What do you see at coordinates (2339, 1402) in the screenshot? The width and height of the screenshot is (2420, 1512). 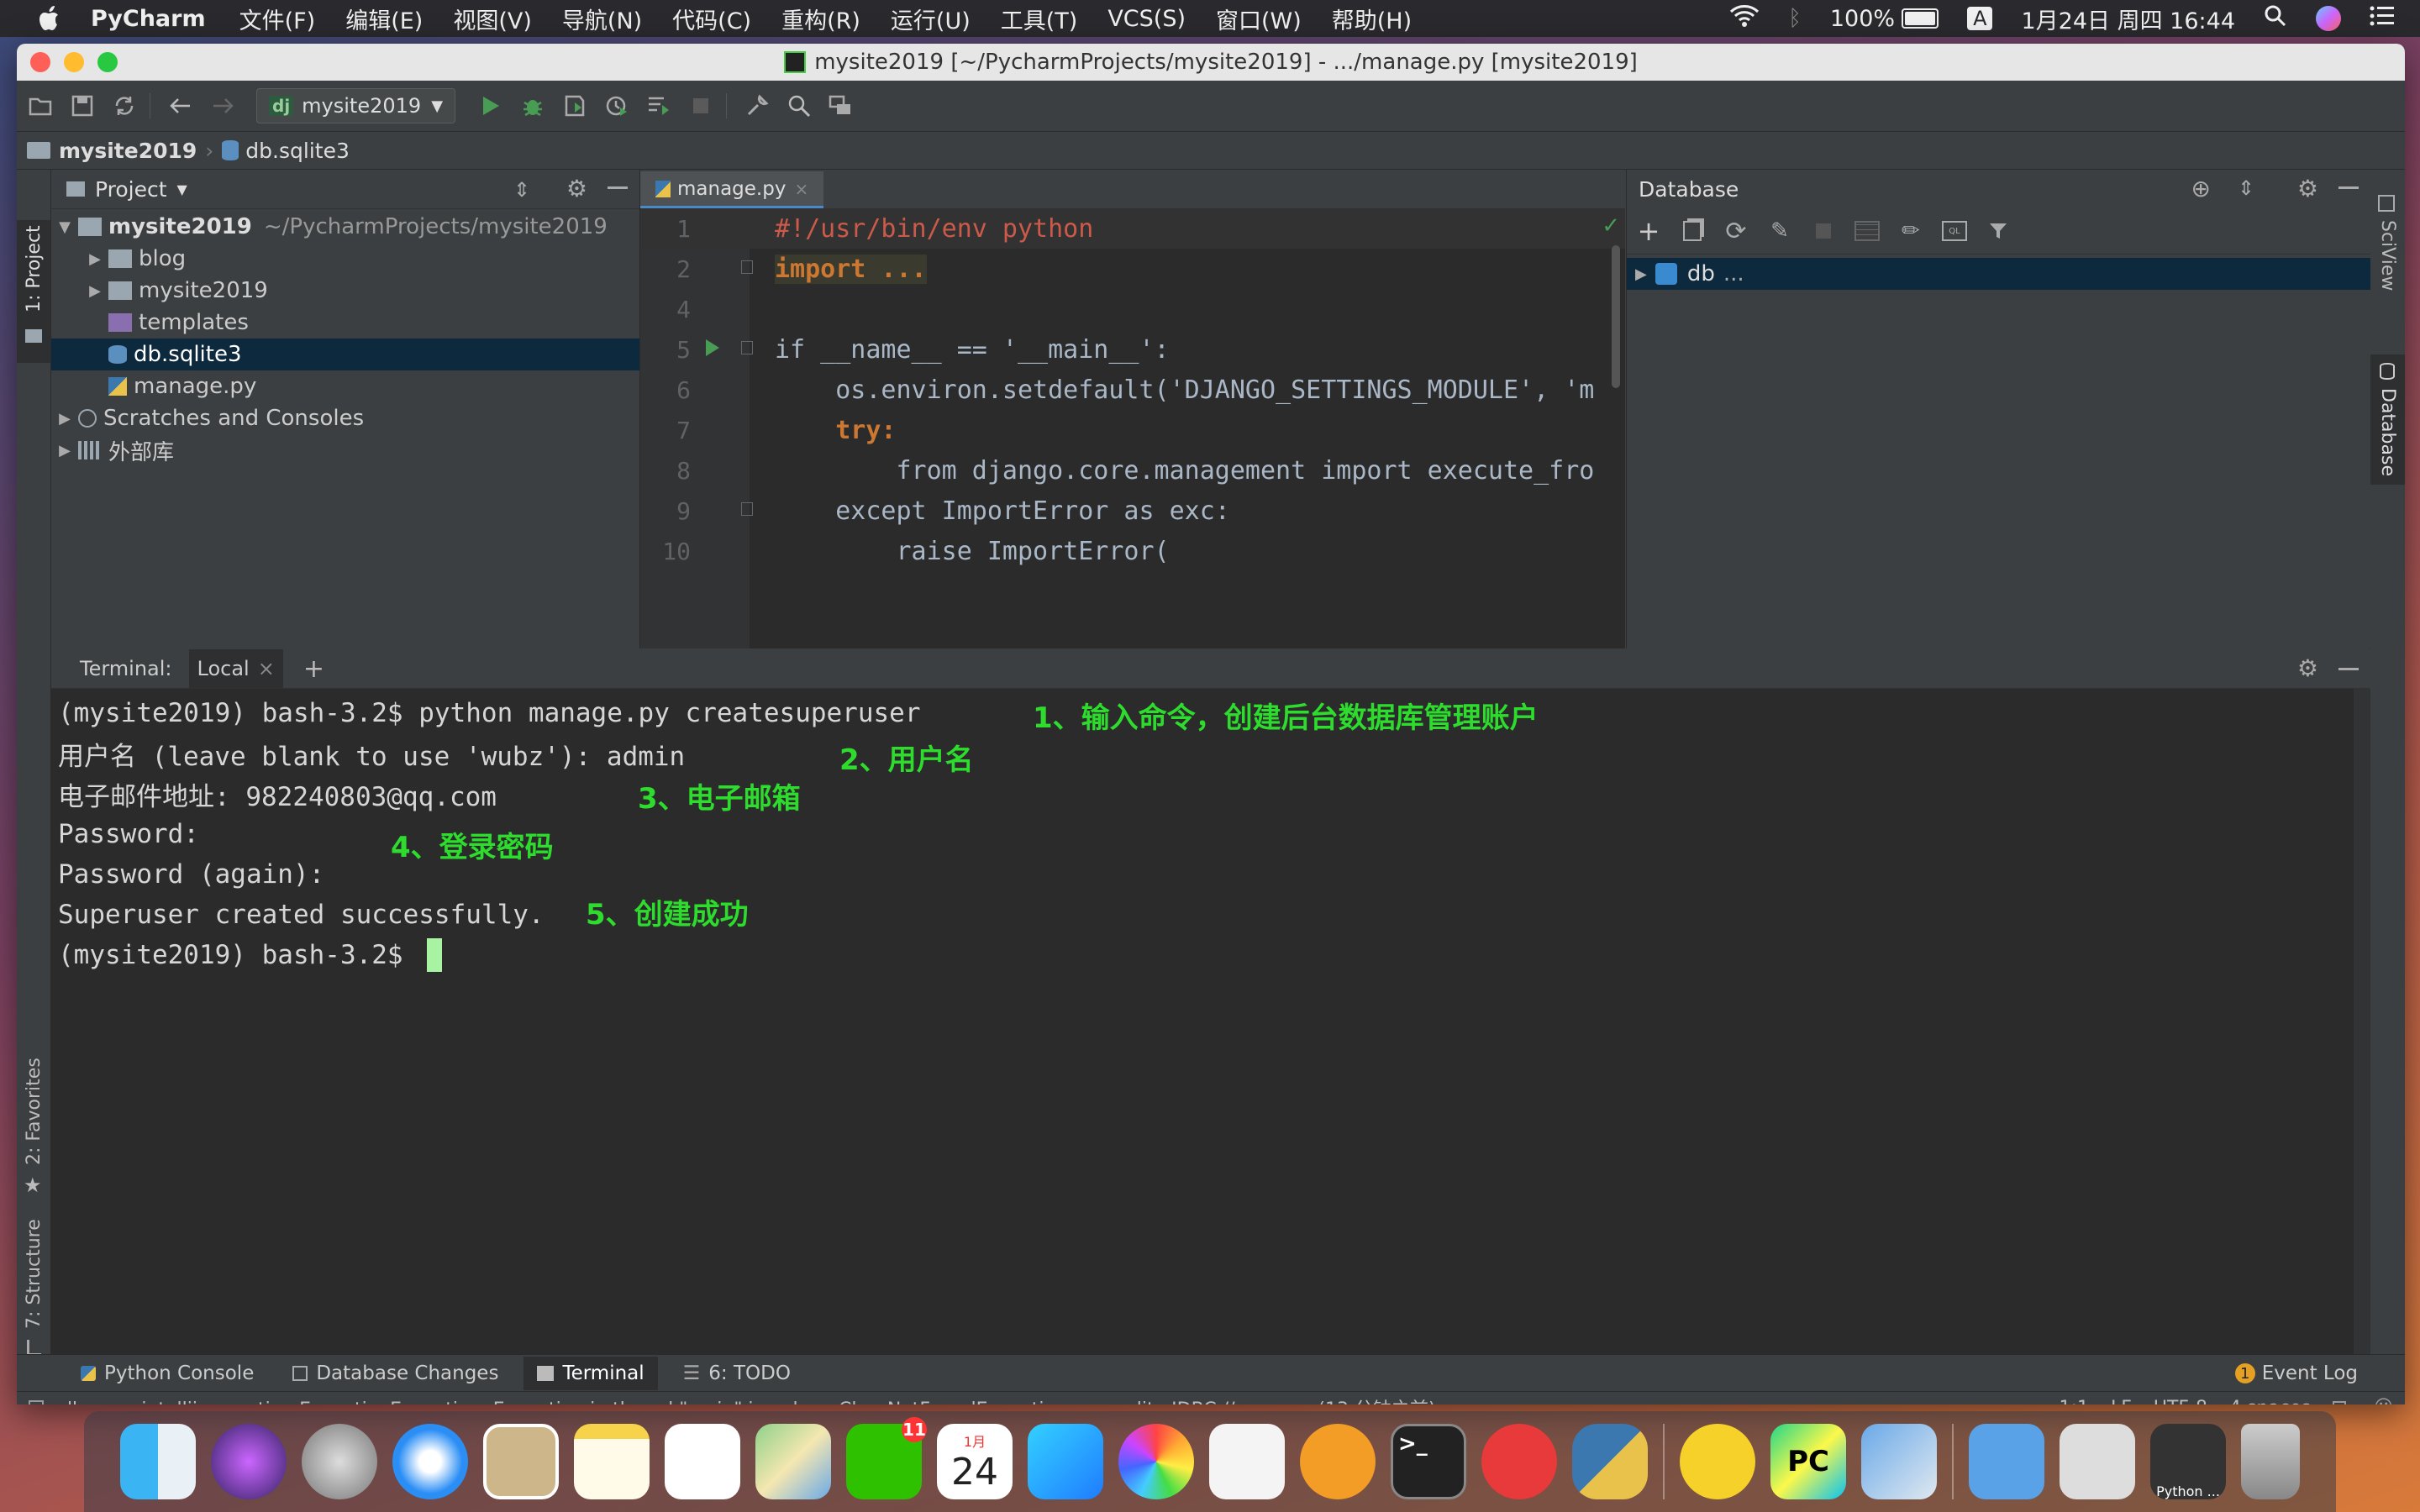 I see `lock-icon` at bounding box center [2339, 1402].